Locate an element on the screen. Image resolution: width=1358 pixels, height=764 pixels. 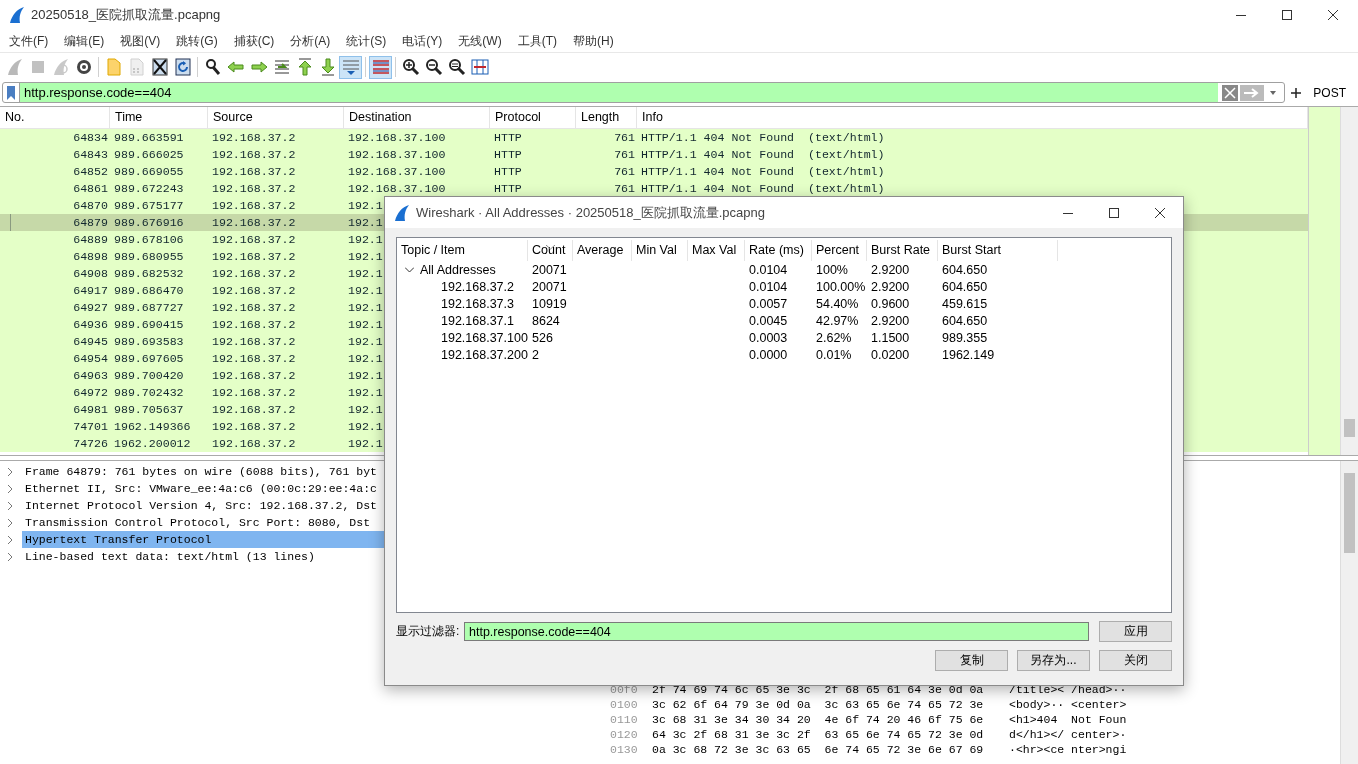
column-header: Topic / Item is located at coordinates (462, 250).